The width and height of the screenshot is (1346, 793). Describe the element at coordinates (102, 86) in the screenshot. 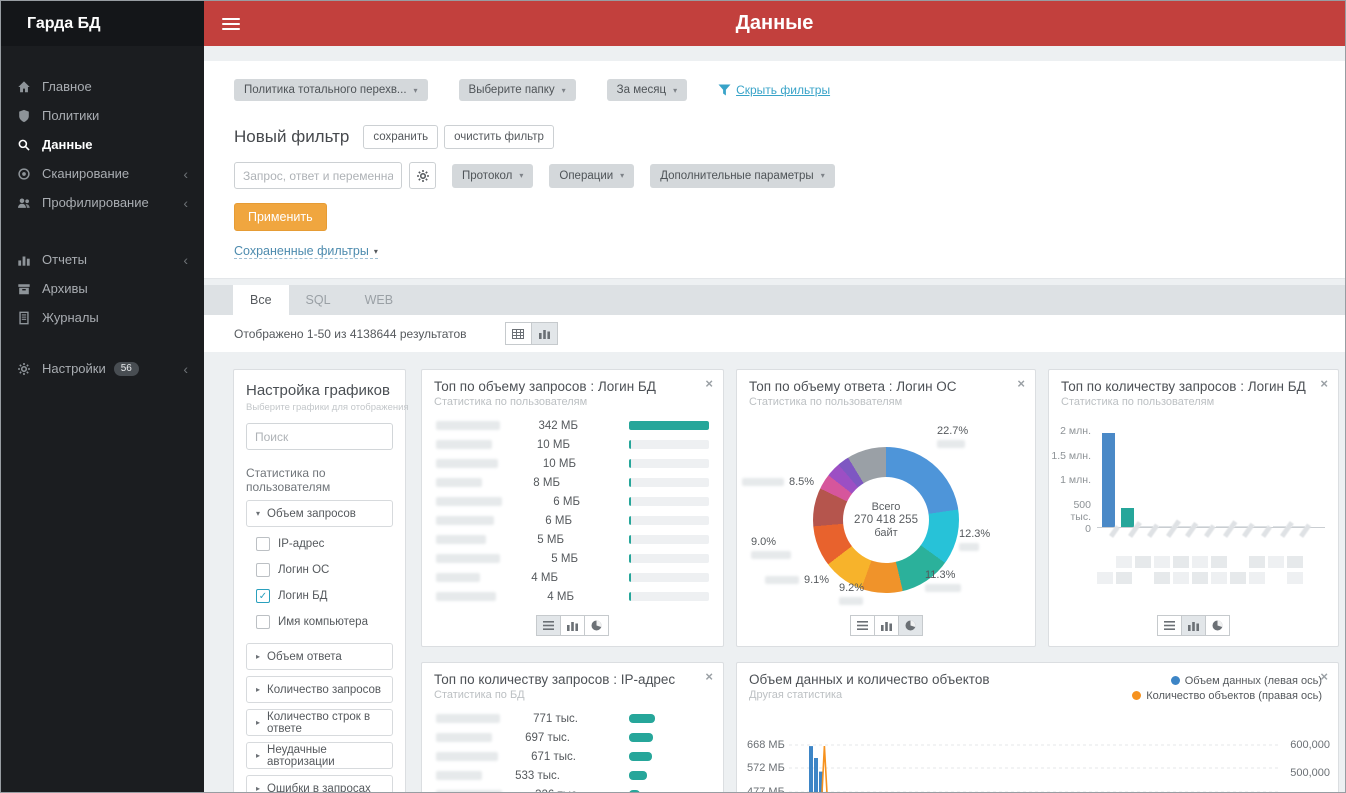

I see `sidebar-item-0: Главное` at that location.